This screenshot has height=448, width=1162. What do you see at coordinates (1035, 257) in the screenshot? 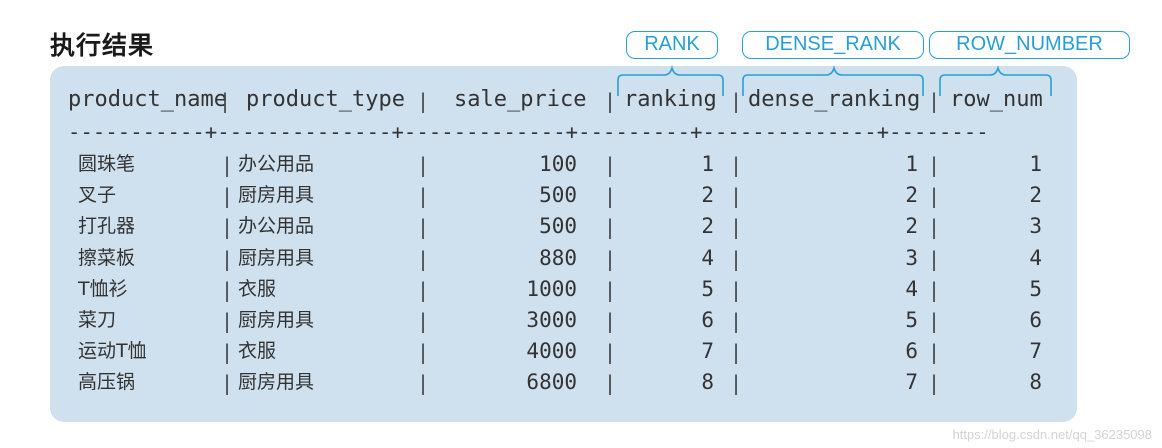
I see `cell-row-num: 4` at bounding box center [1035, 257].